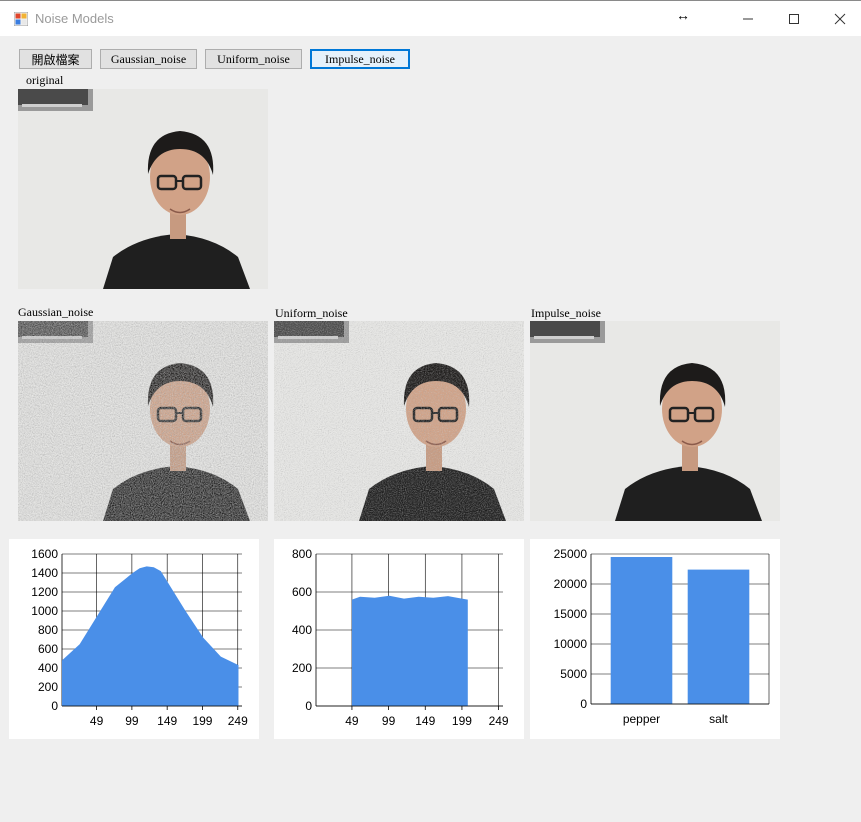  Describe the element at coordinates (253, 59) in the screenshot. I see `uniform-noise-button: Uniform_noise` at that location.